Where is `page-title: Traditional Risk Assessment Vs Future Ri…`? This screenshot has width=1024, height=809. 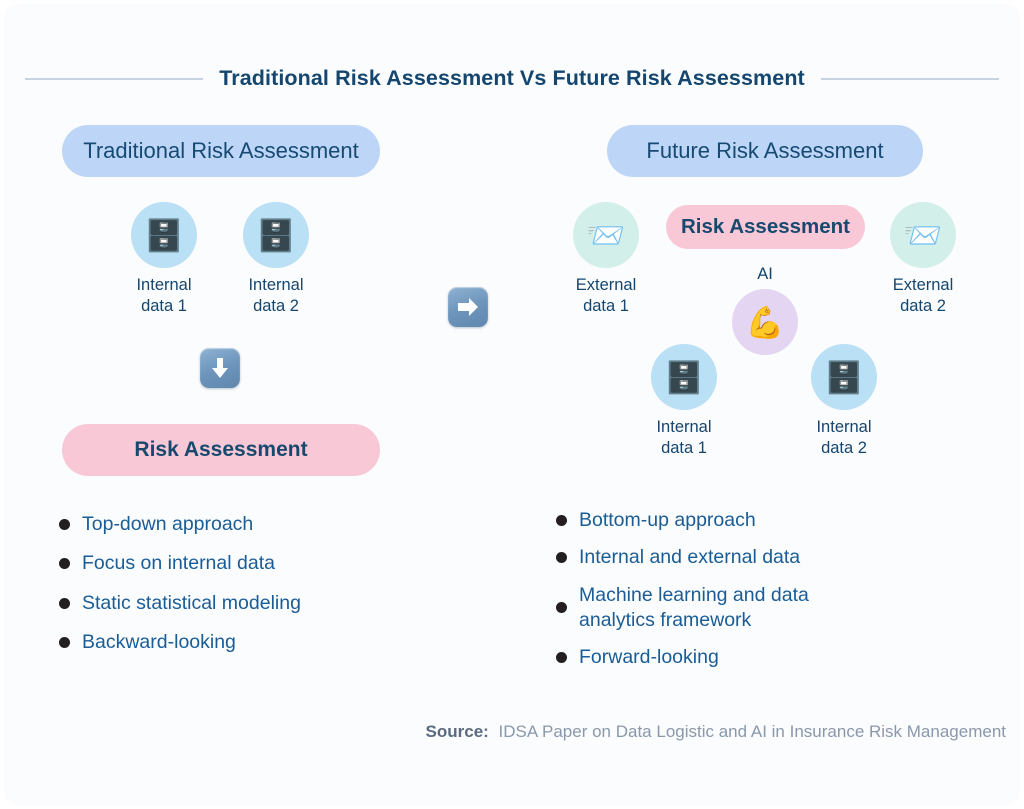 page-title: Traditional Risk Assessment Vs Future Ri… is located at coordinates (512, 78).